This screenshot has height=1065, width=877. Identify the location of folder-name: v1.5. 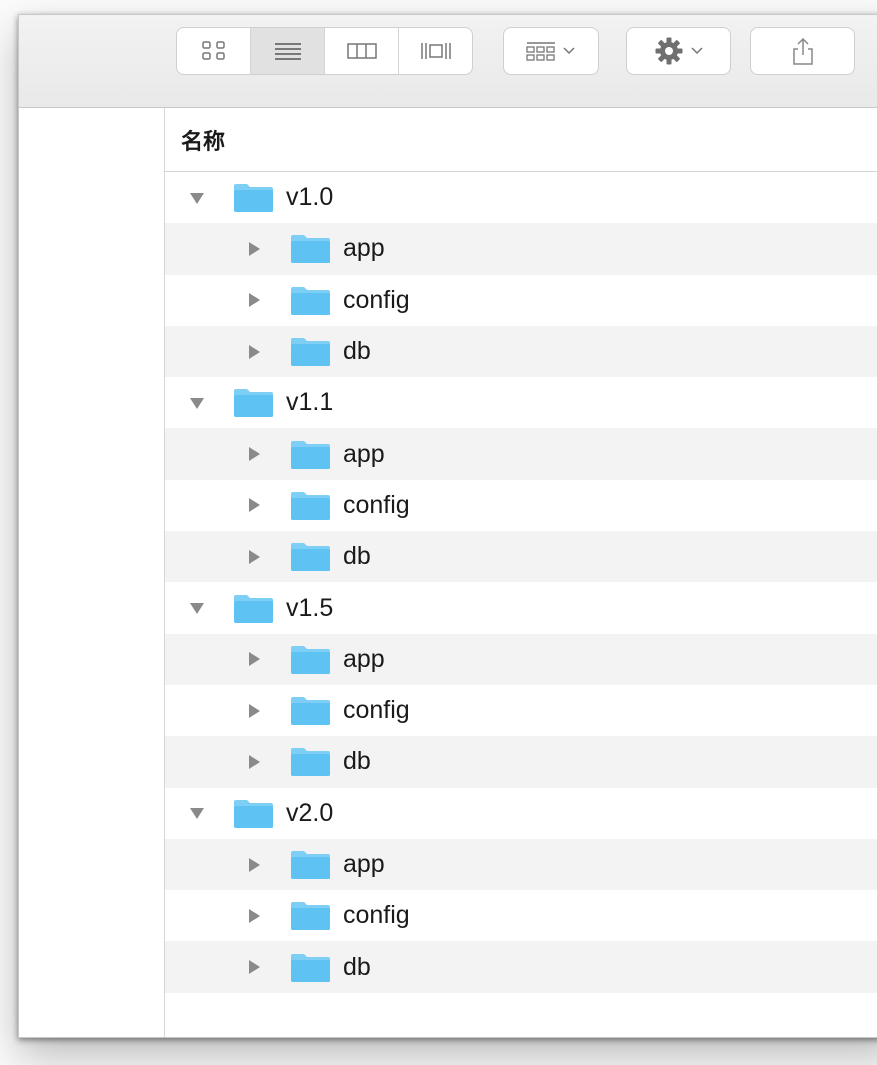
(310, 607).